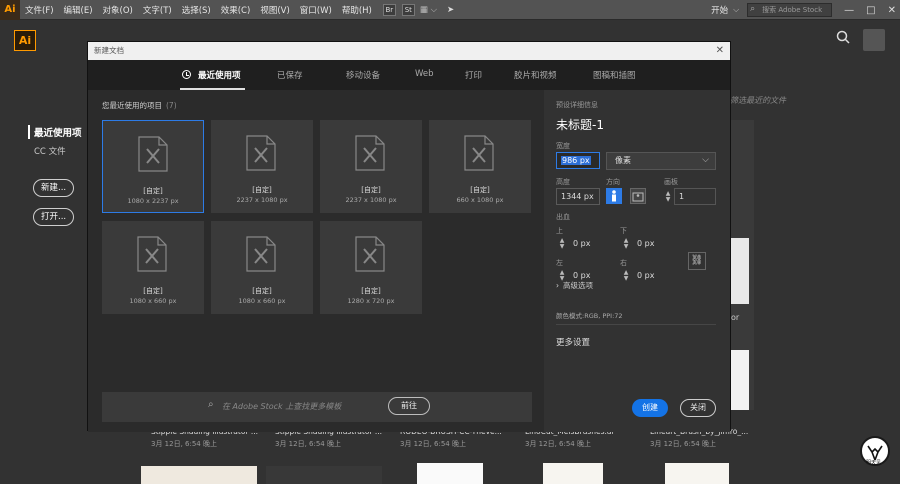 Image resolution: width=900 pixels, height=484 pixels. I want to click on create-button: 创建, so click(650, 408).